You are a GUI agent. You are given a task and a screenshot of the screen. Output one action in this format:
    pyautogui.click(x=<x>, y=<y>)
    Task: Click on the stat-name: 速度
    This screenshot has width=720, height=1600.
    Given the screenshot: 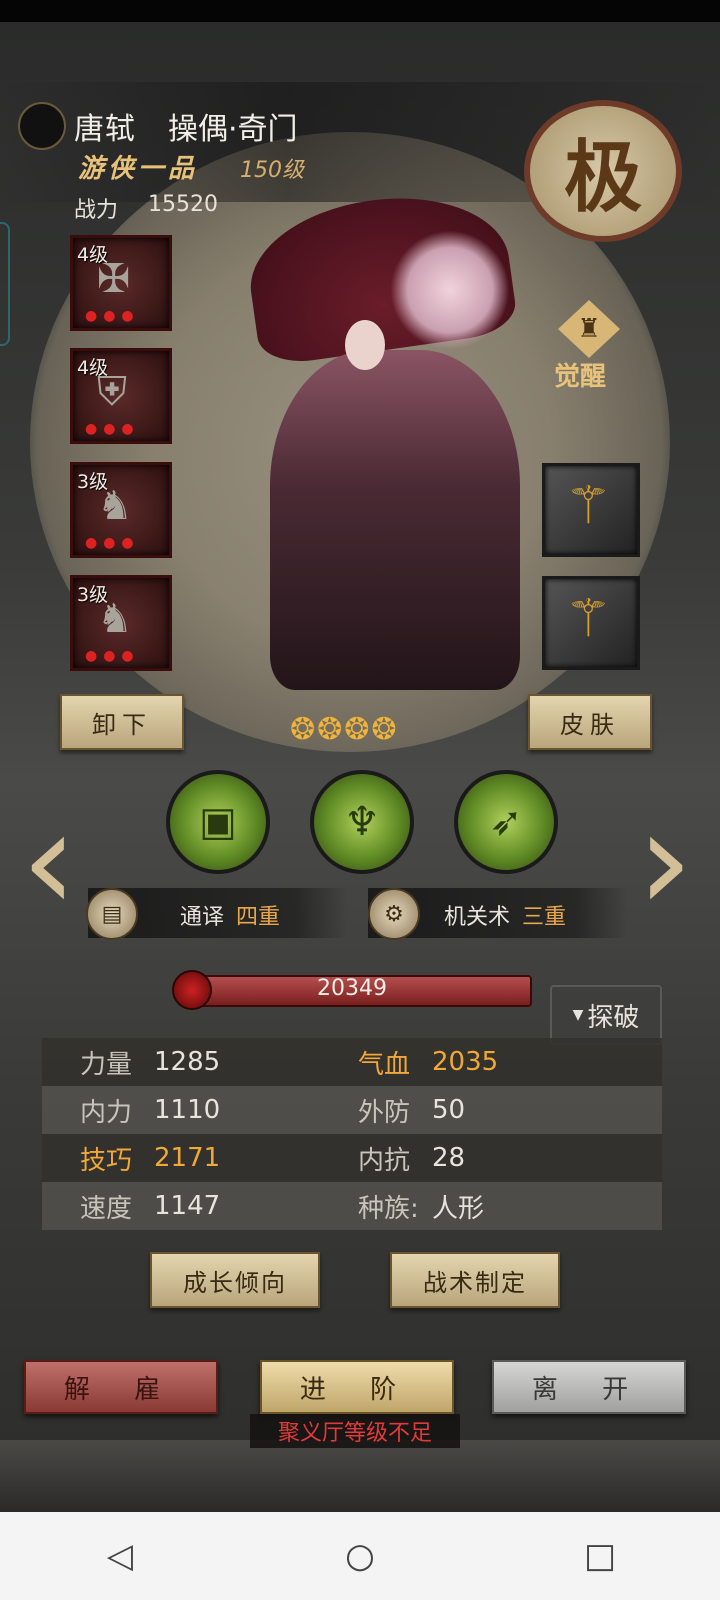 What is the action you would take?
    pyautogui.click(x=106, y=1208)
    